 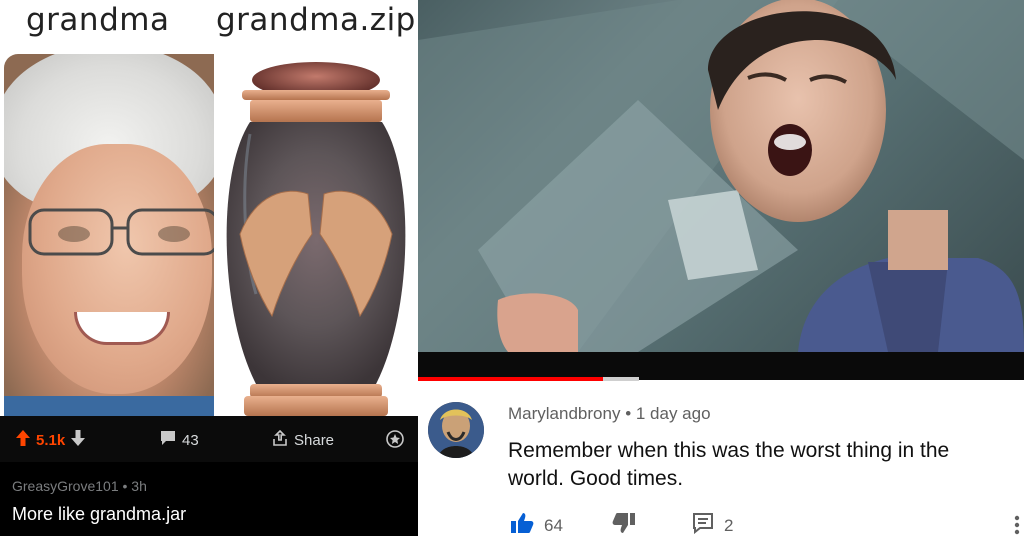 I want to click on comment-author: Marylandbrony, so click(x=564, y=413).